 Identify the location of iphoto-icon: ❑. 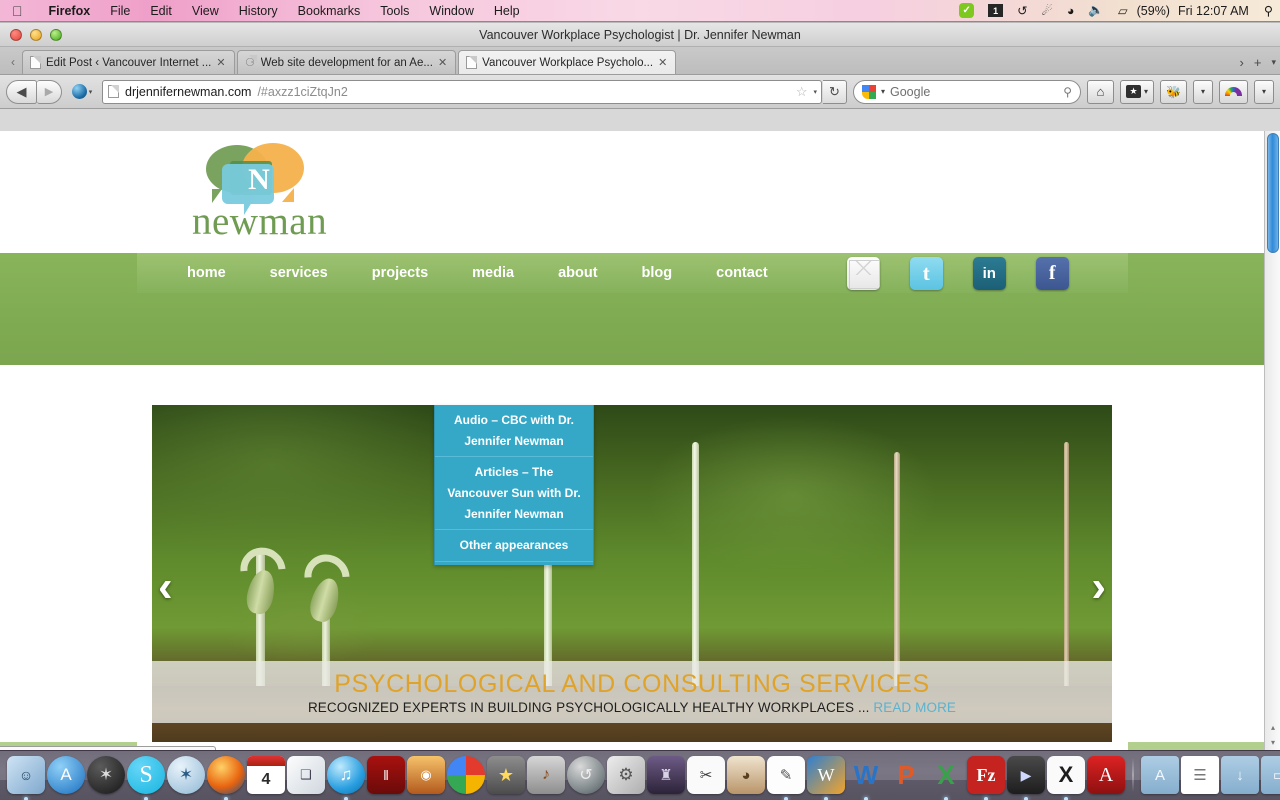
(306, 775).